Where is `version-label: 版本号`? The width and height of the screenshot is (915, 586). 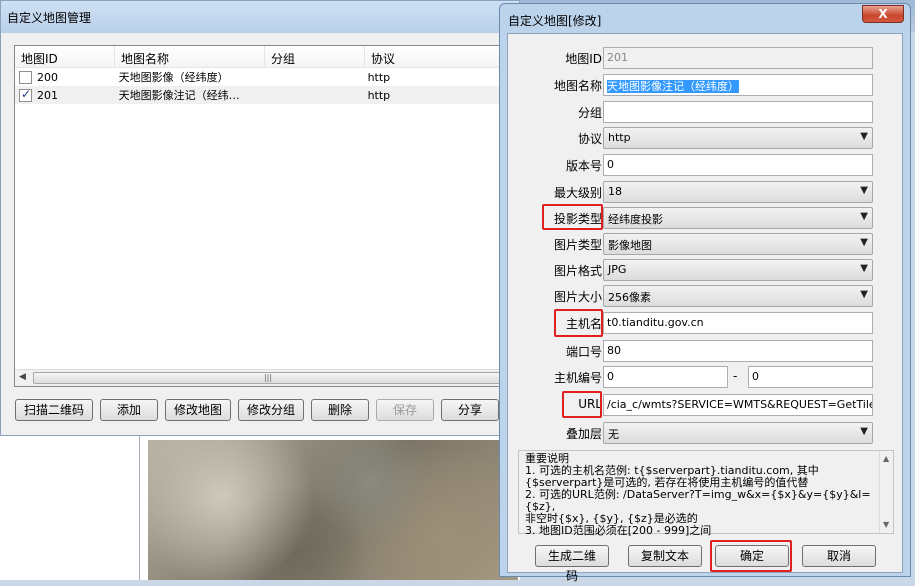
version-label: 版本号 is located at coordinates (583, 166).